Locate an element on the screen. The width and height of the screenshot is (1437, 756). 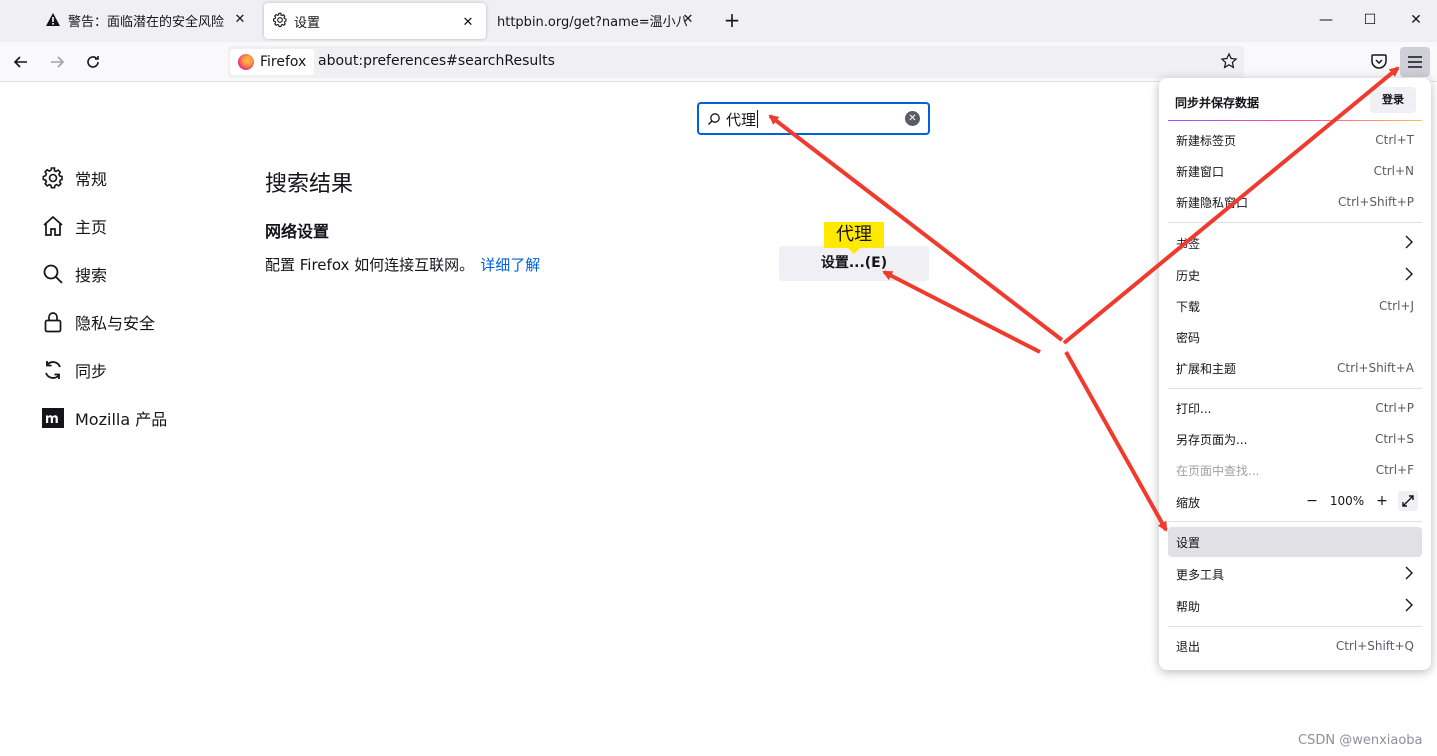
app-menu-button is located at coordinates (1415, 62).